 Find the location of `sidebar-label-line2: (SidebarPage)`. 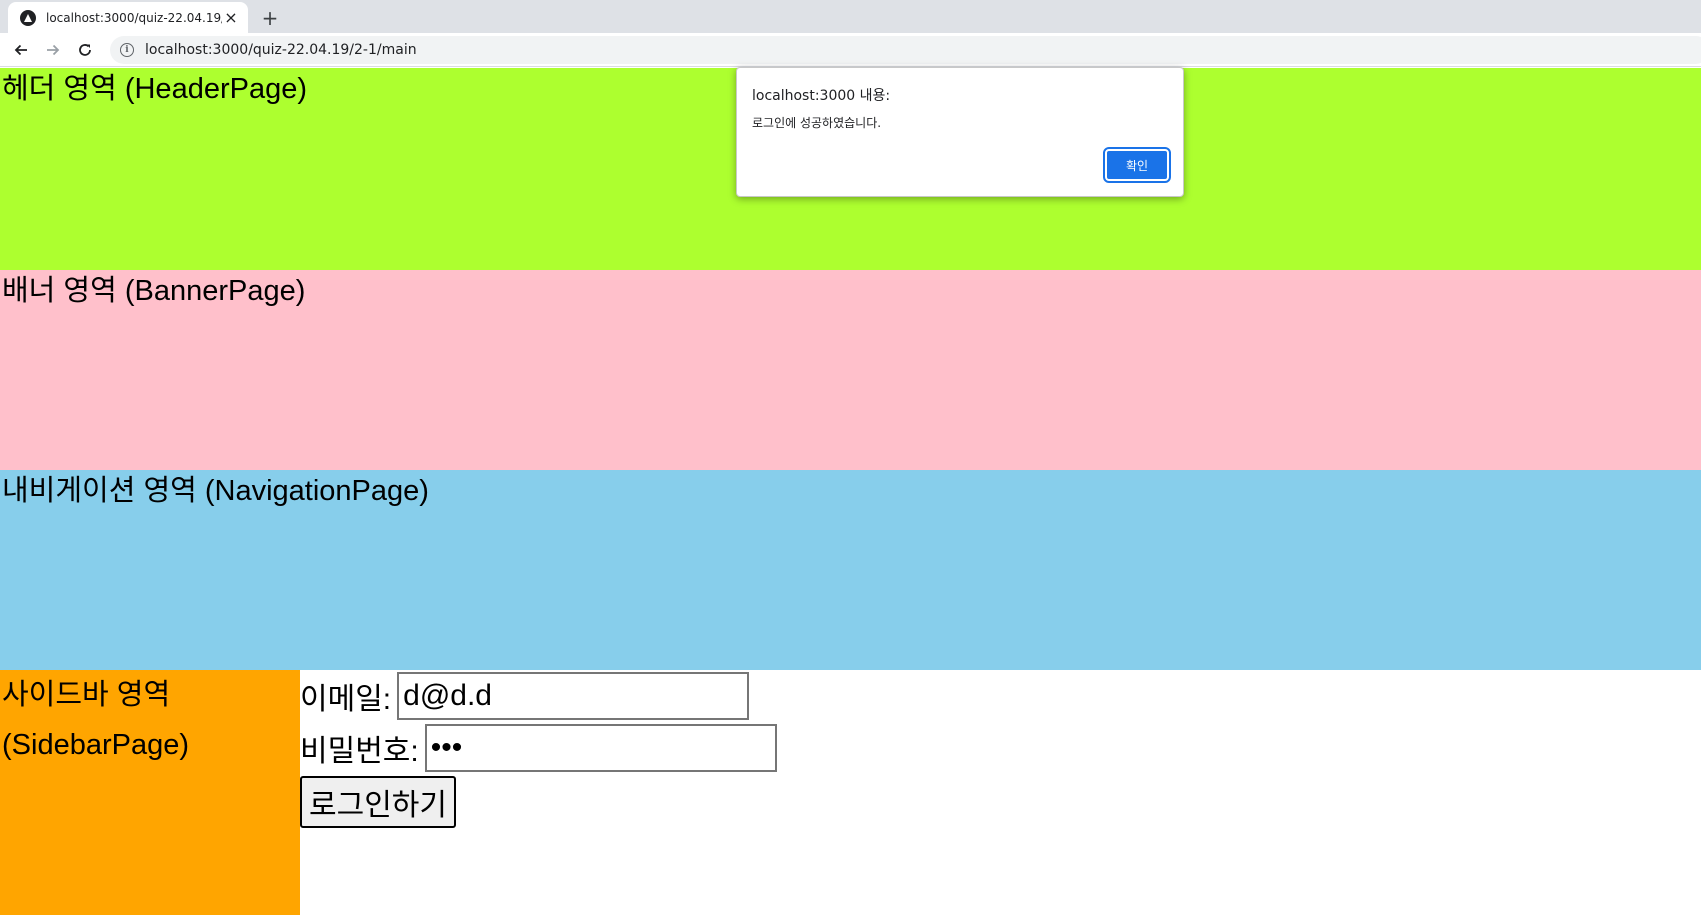

sidebar-label-line2: (SidebarPage) is located at coordinates (95, 745).